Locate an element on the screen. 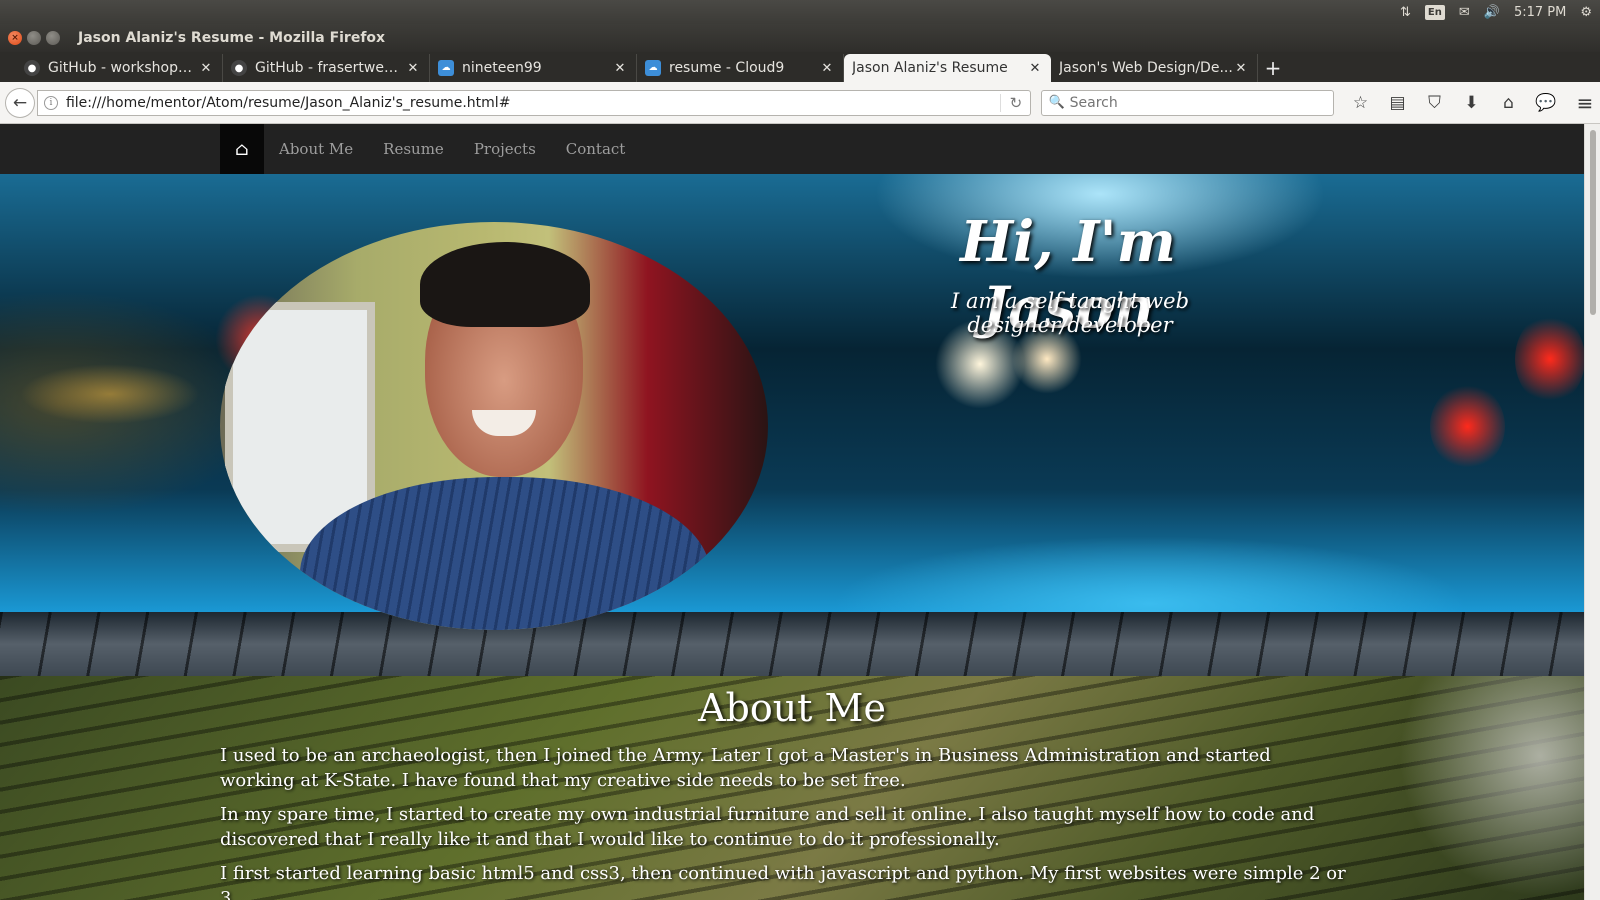 This screenshot has height=900, width=1600. chat-icon: 💬 is located at coordinates (1545, 103).